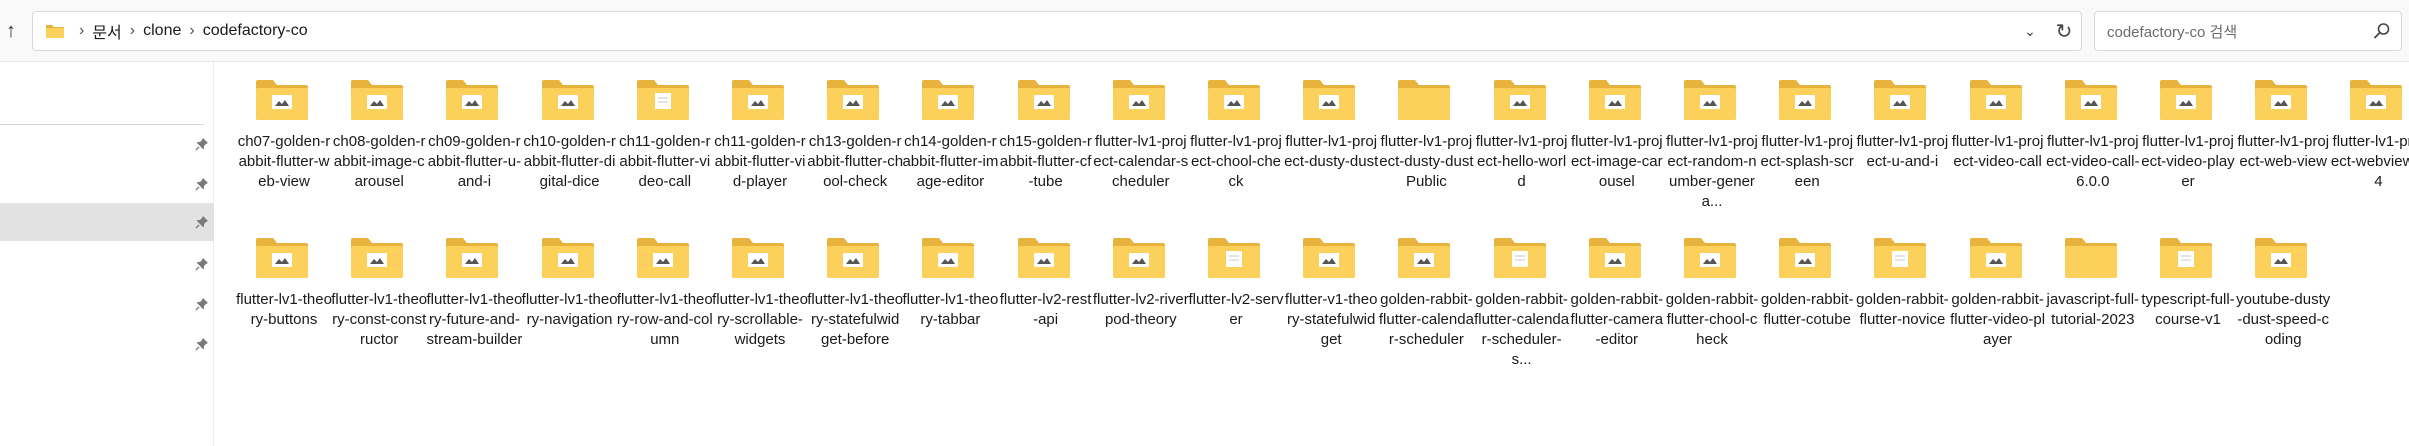  Describe the element at coordinates (855, 298) in the screenshot. I see `folder-item: flutter-lv1-theory-statefulwidget-before` at that location.